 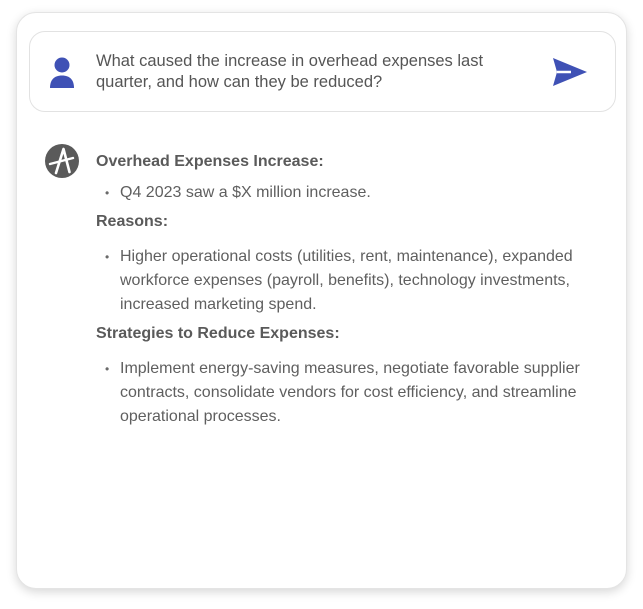 I want to click on bullet-list: • Q4 2023 saw a $X million increase., so click(x=346, y=193).